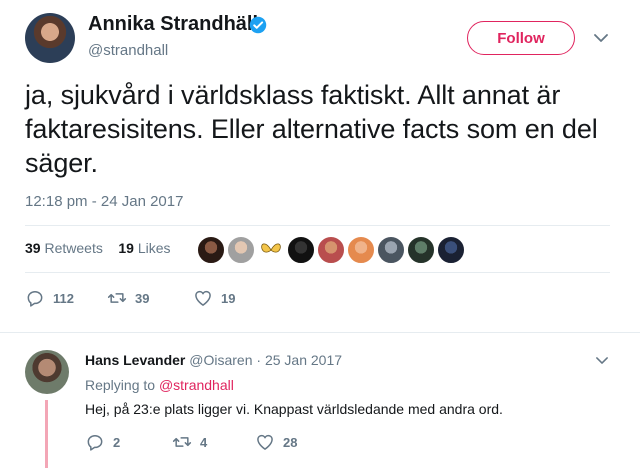 The height and width of the screenshot is (468, 640). What do you see at coordinates (135, 360) in the screenshot?
I see `reply-author-name: Hans Levander` at bounding box center [135, 360].